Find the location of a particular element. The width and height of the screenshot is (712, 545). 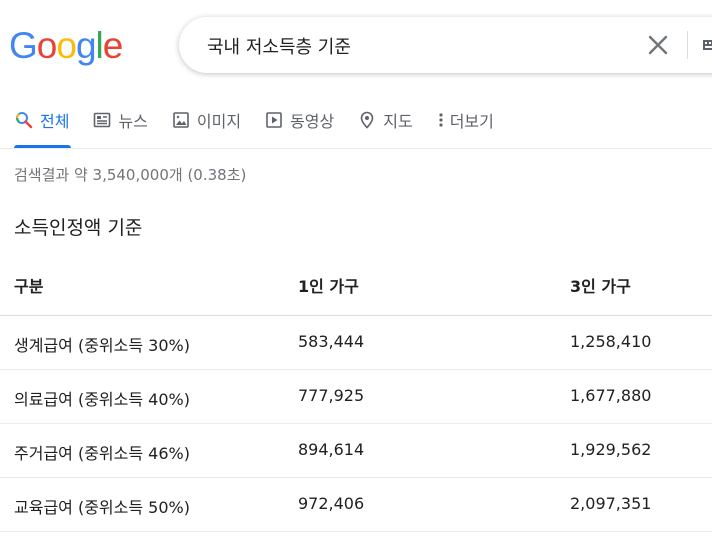

table-cell: 1,258,410 is located at coordinates (611, 341).